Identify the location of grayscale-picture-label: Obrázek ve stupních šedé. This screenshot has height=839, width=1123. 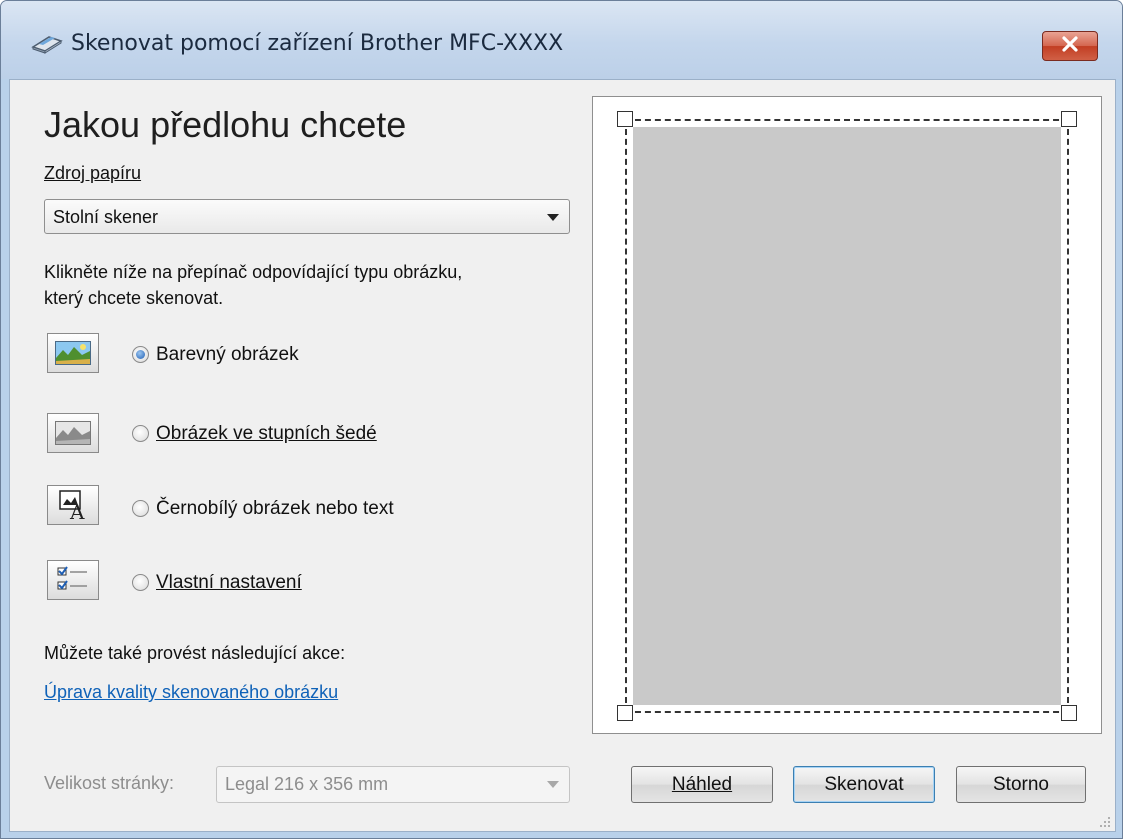
(266, 434).